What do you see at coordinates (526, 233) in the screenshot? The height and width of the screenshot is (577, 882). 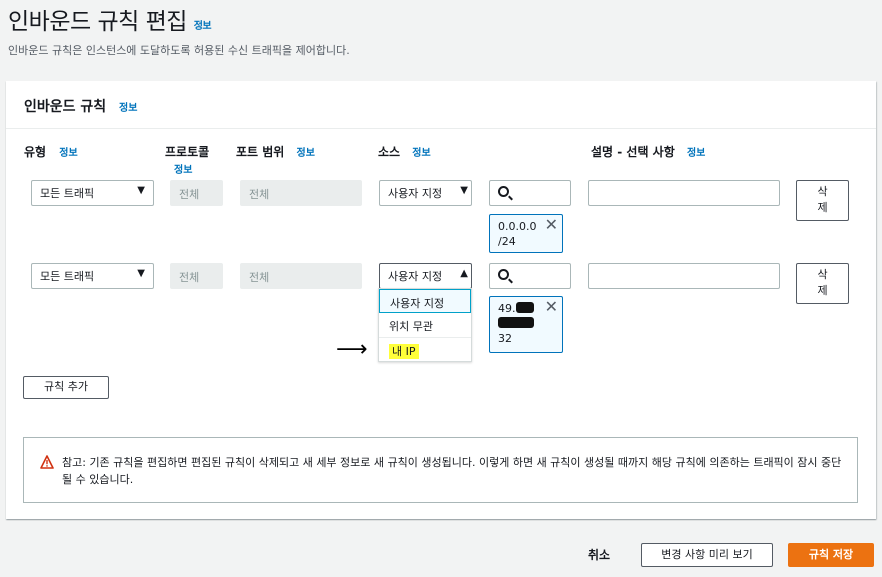 I see `rule-1-source-cidr-token: 0.0.0.0 /24 ✕` at bounding box center [526, 233].